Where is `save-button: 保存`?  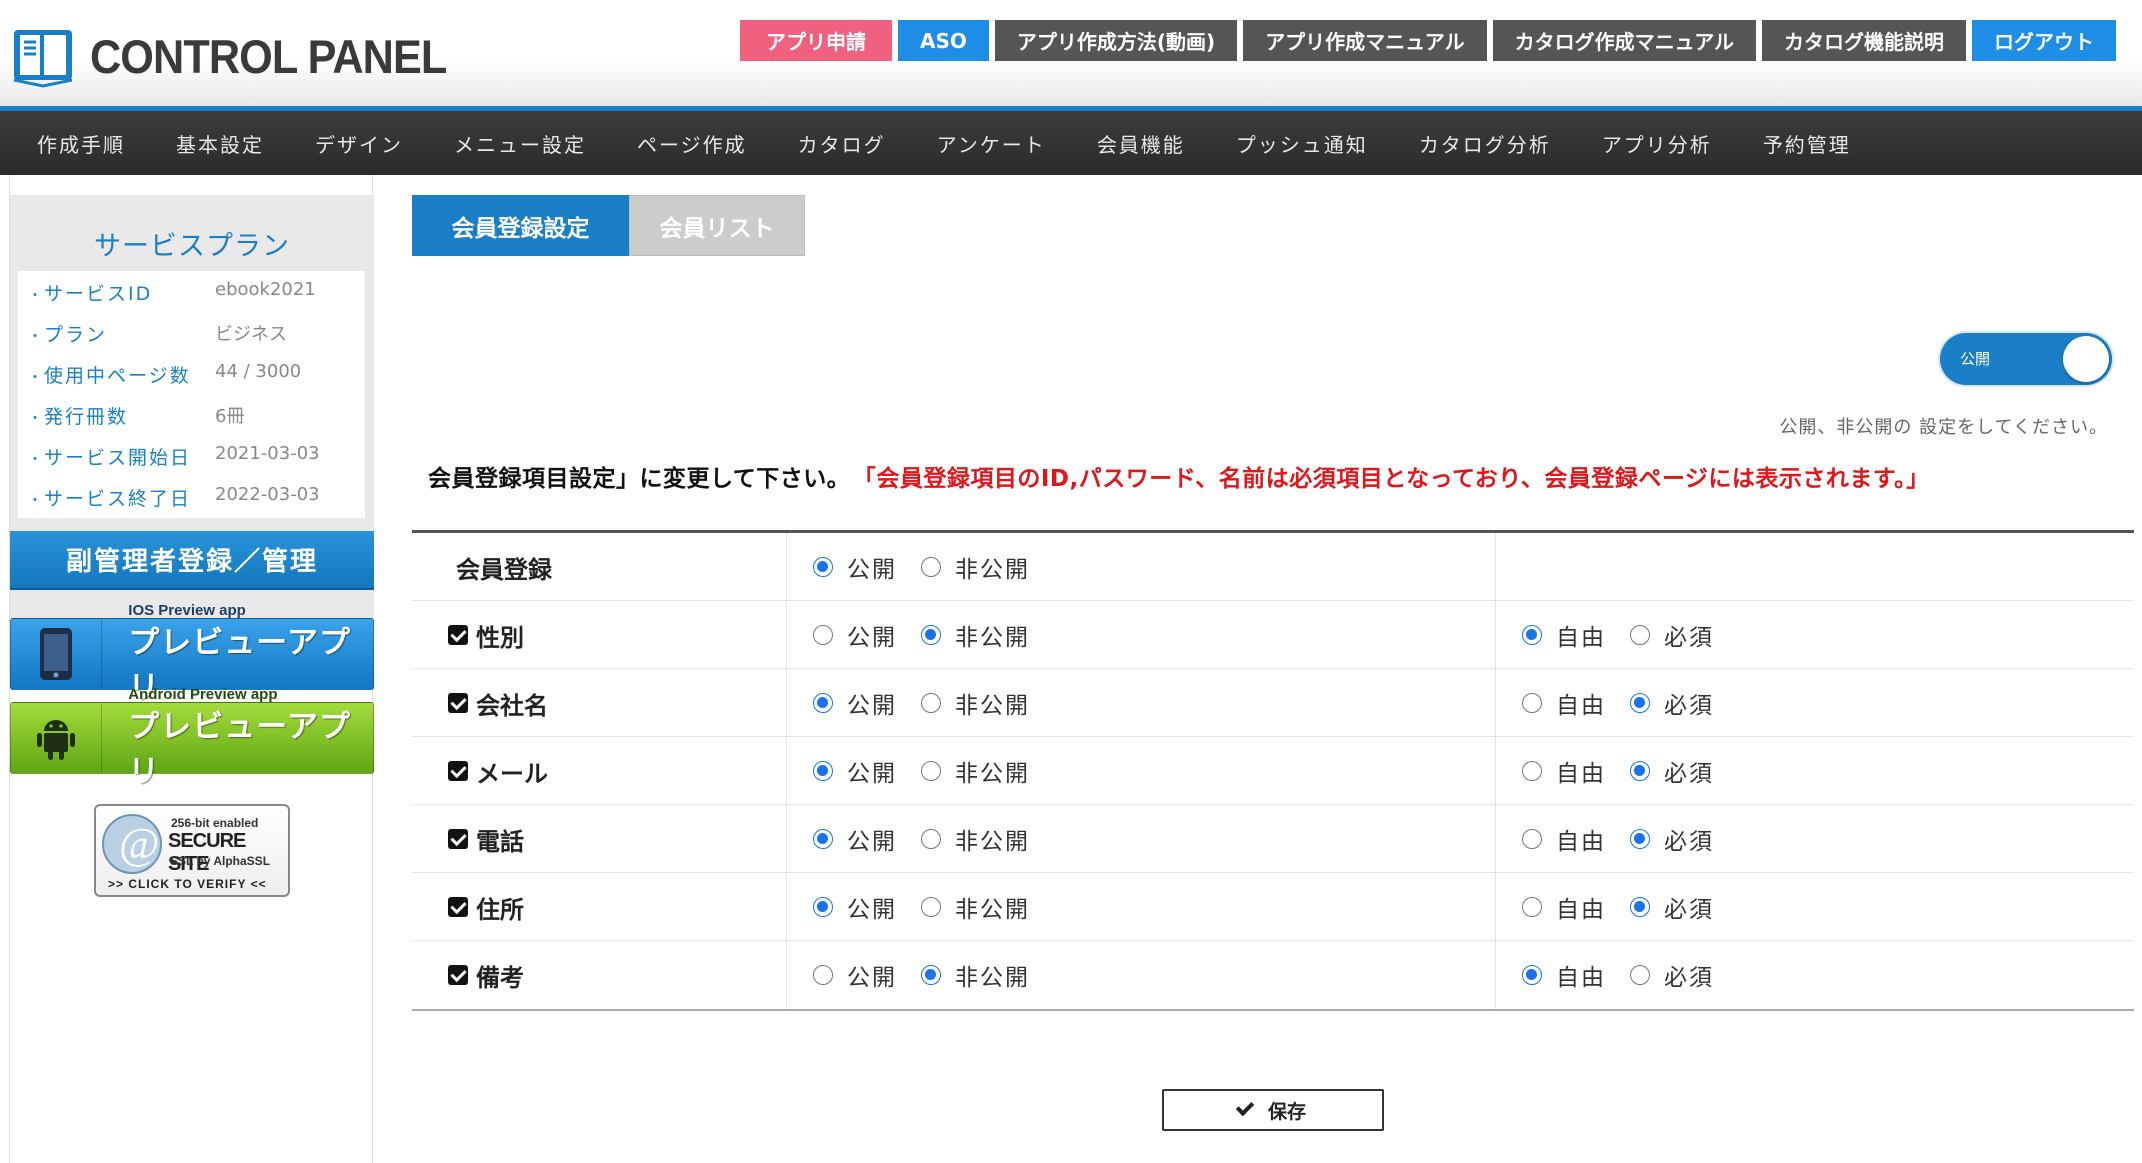 save-button: 保存 is located at coordinates (1273, 1110).